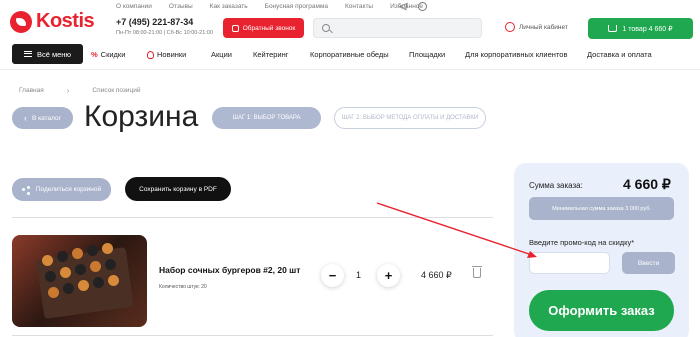  I want to click on annotation-arrow, so click(456, 230).